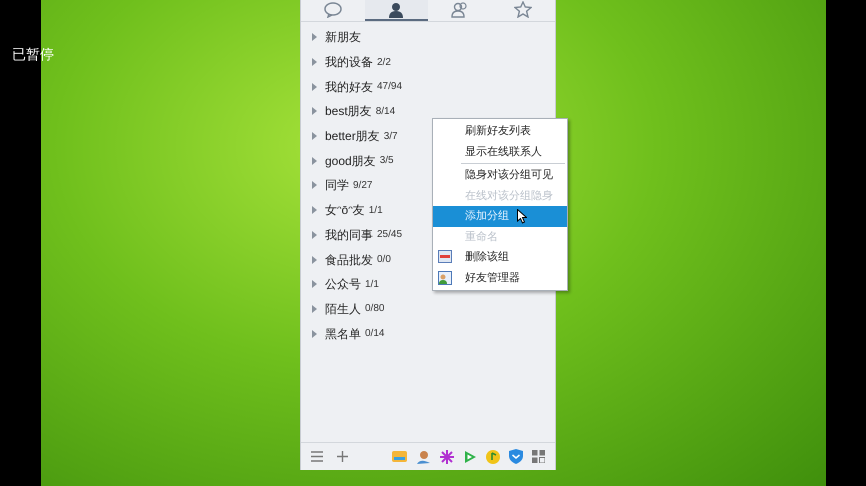  I want to click on play-icon, so click(470, 457).